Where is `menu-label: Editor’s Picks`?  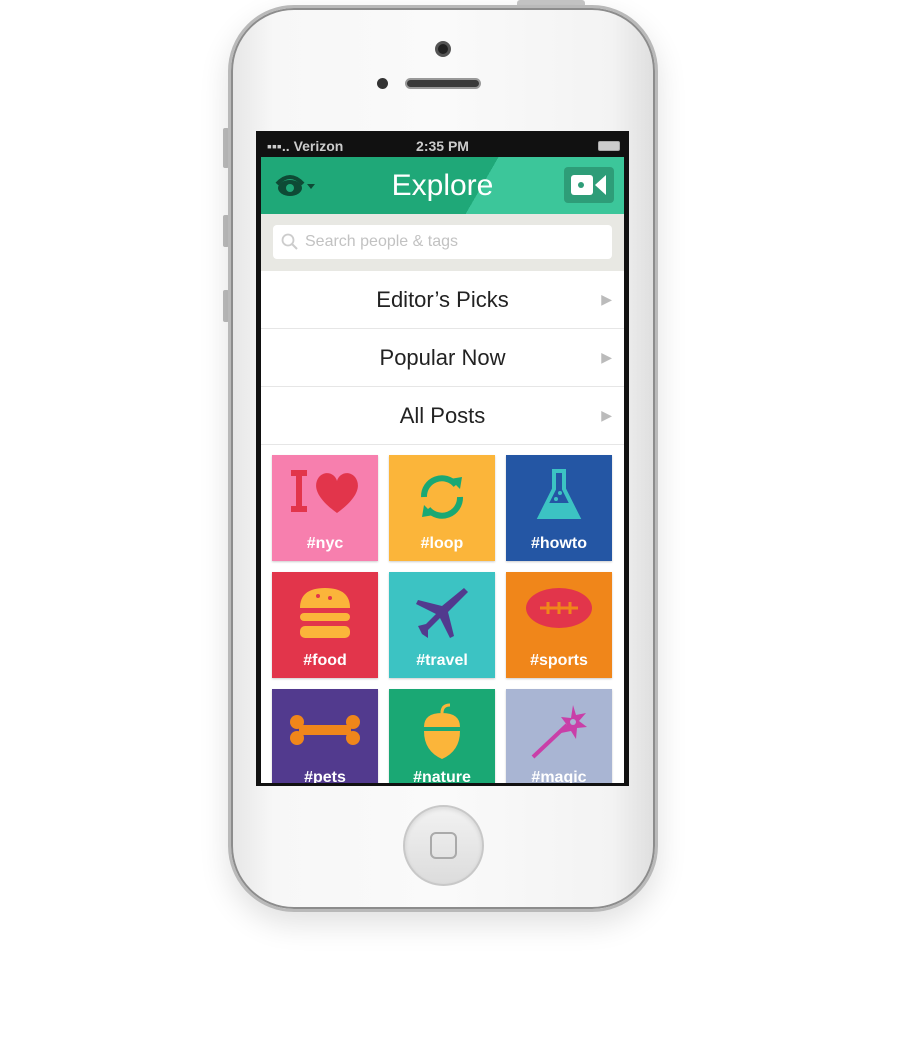
menu-label: Editor’s Picks is located at coordinates (442, 299).